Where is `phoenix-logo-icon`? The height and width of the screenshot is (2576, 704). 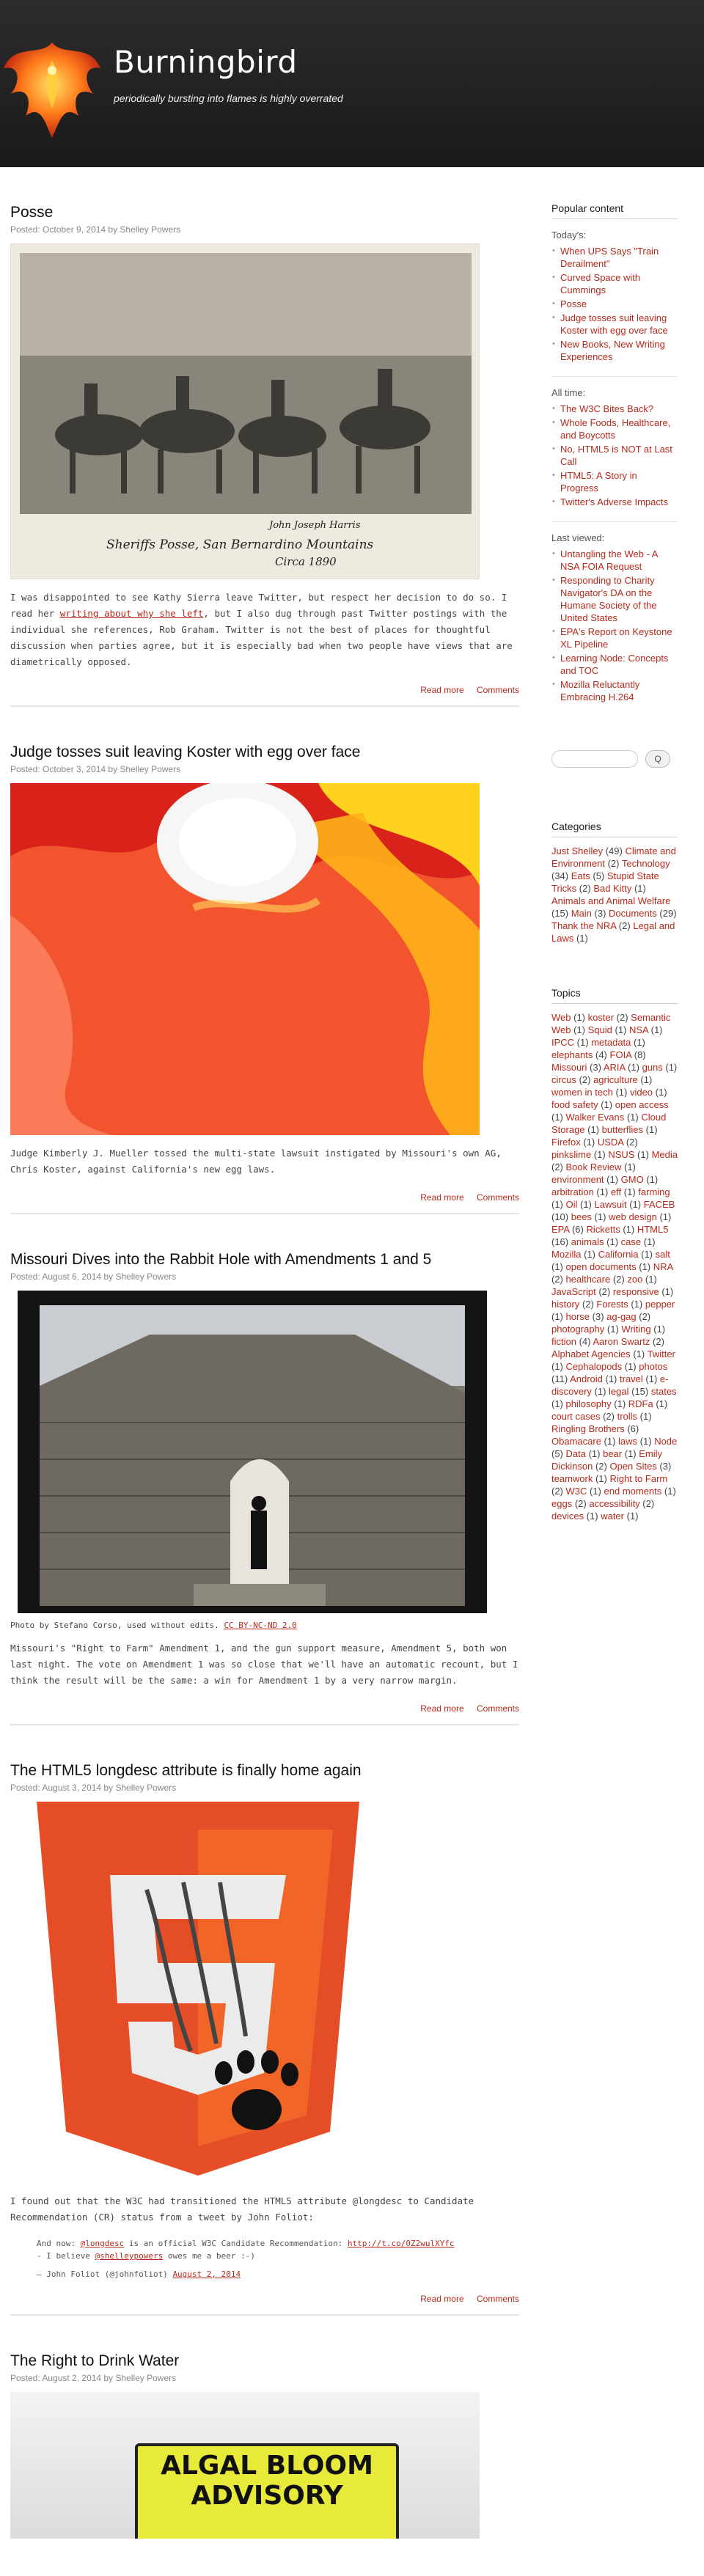
phoenix-logo-icon is located at coordinates (52, 87).